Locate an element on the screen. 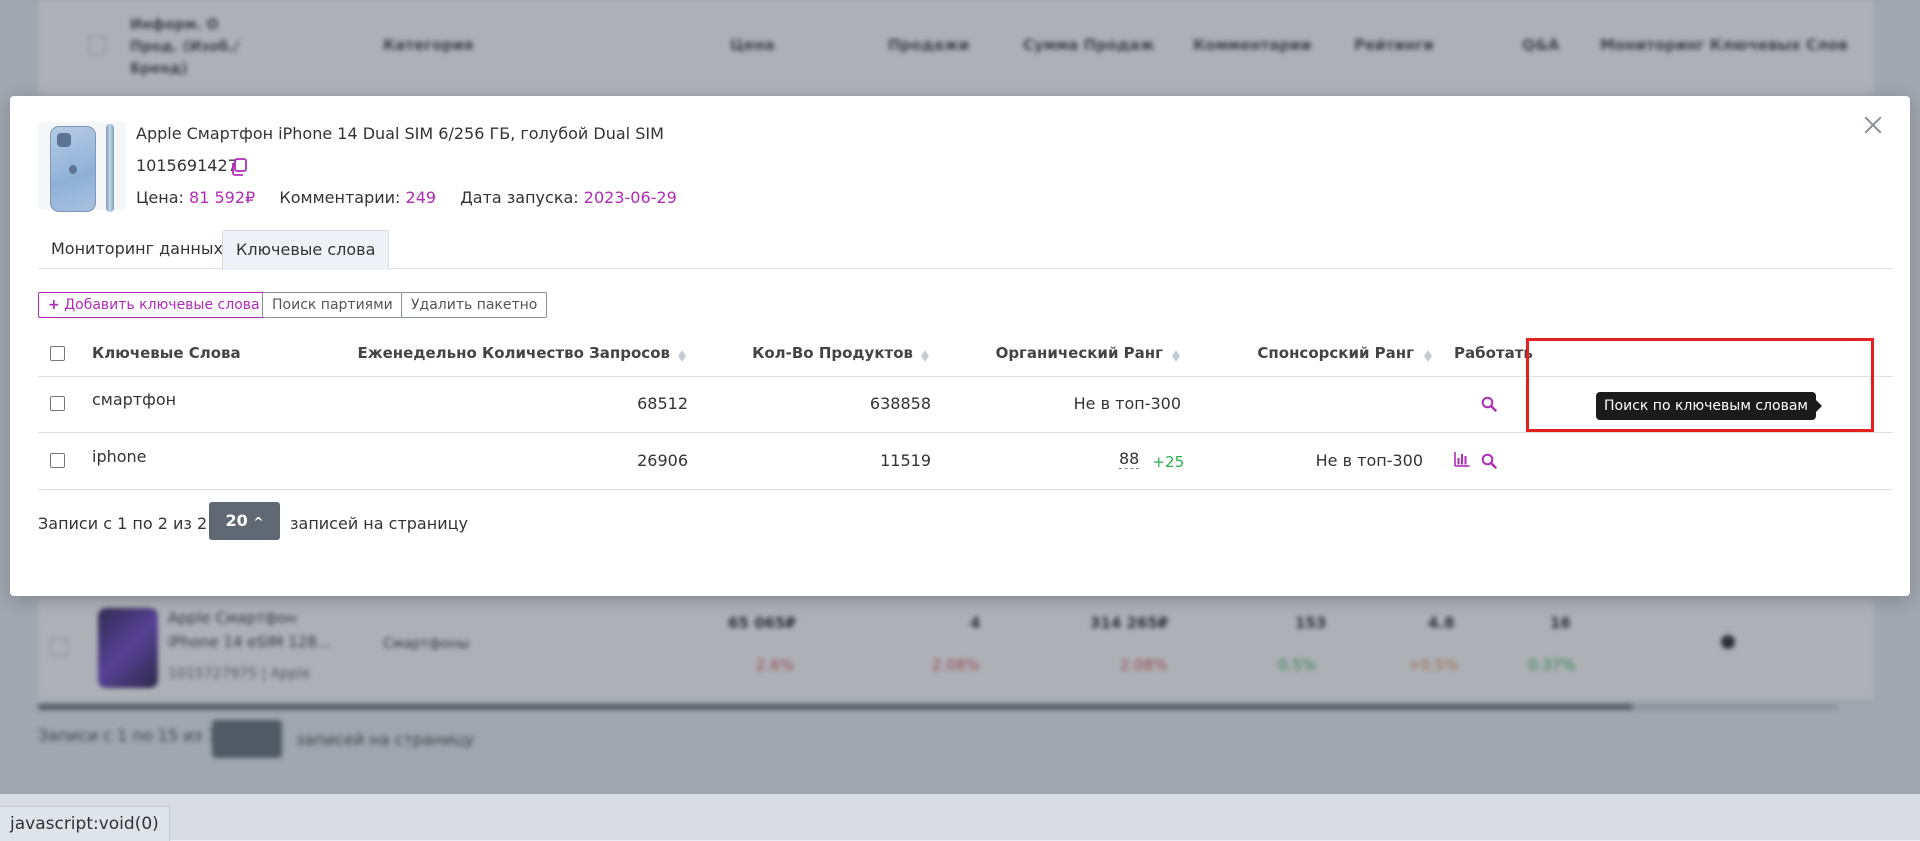 Image resolution: width=1920 pixels, height=841 pixels. sort-products-count-icon is located at coordinates (925, 354).